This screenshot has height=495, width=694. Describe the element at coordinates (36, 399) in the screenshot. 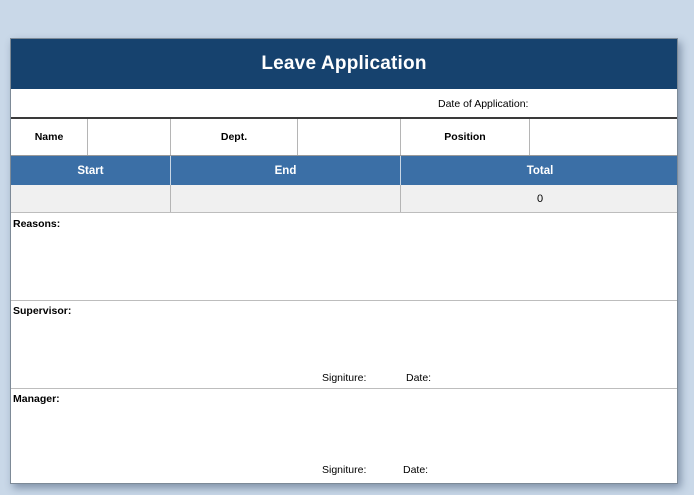

I see `manager-label: Manager:` at that location.